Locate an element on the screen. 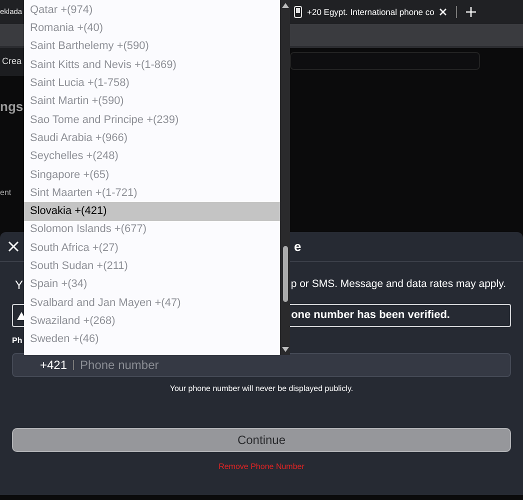  country-option: Saudi Arabia +(966) is located at coordinates (152, 138).